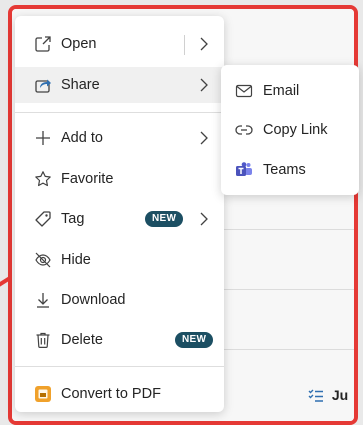  Describe the element at coordinates (87, 179) in the screenshot. I see `menu-item-label: Favorite` at that location.